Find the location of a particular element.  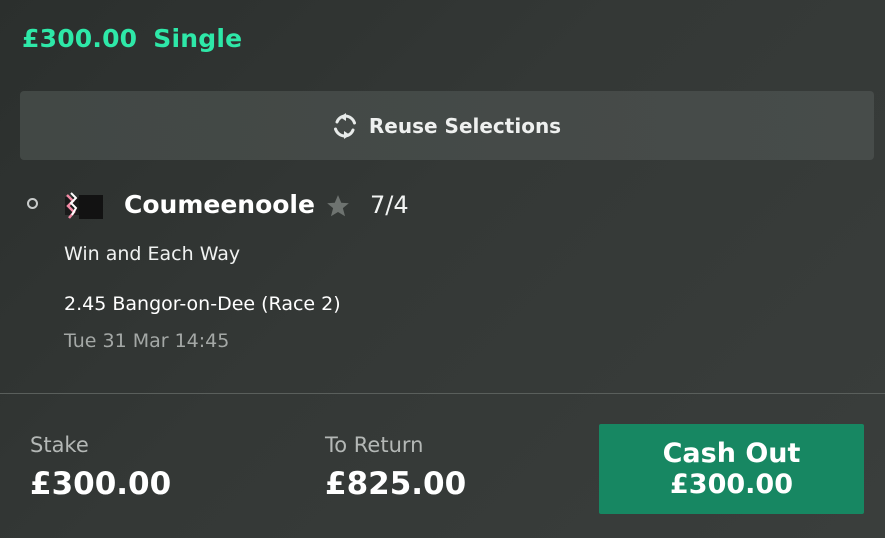

bet-amount: £300.00 is located at coordinates (80, 38).